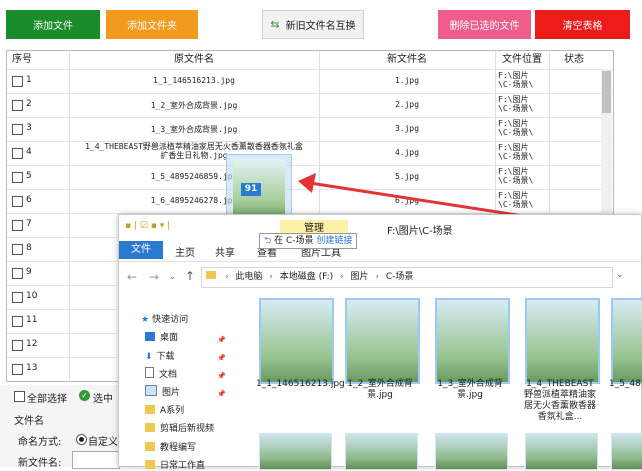 The width and height of the screenshot is (642, 471). What do you see at coordinates (29, 224) in the screenshot?
I see `row-seq: 7` at bounding box center [29, 224].